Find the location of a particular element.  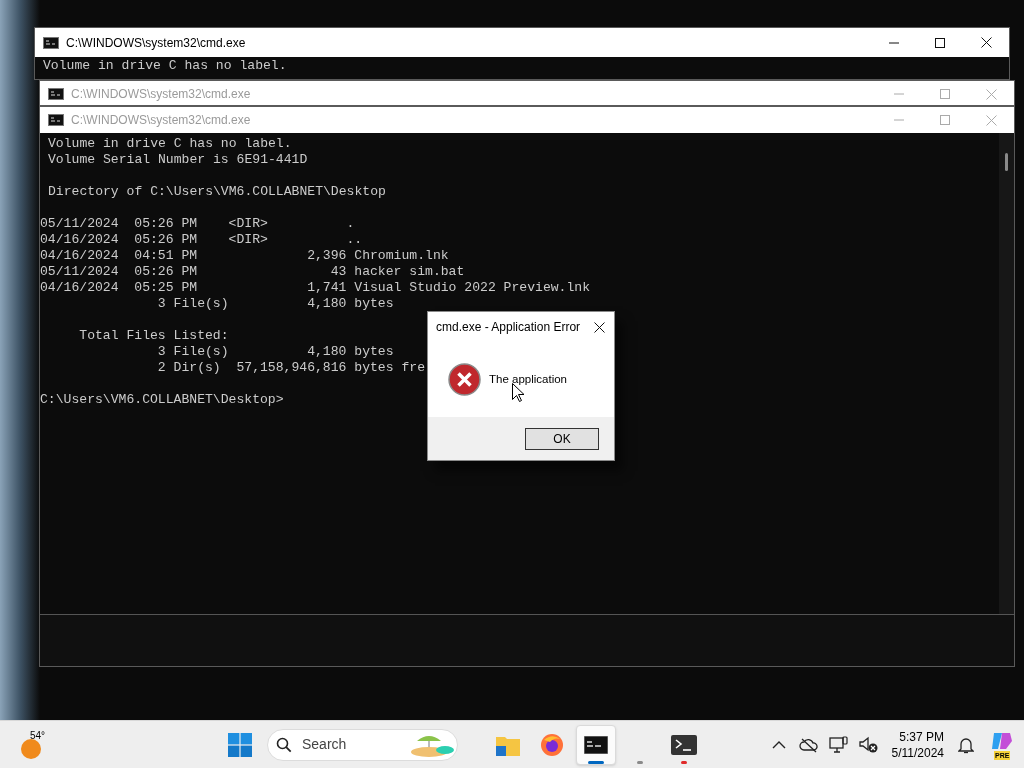

terminal-line: 04/16/2024 05:25 PM 1,741 Visual Studio 2022 Preview.lnk is located at coordinates (315, 288).